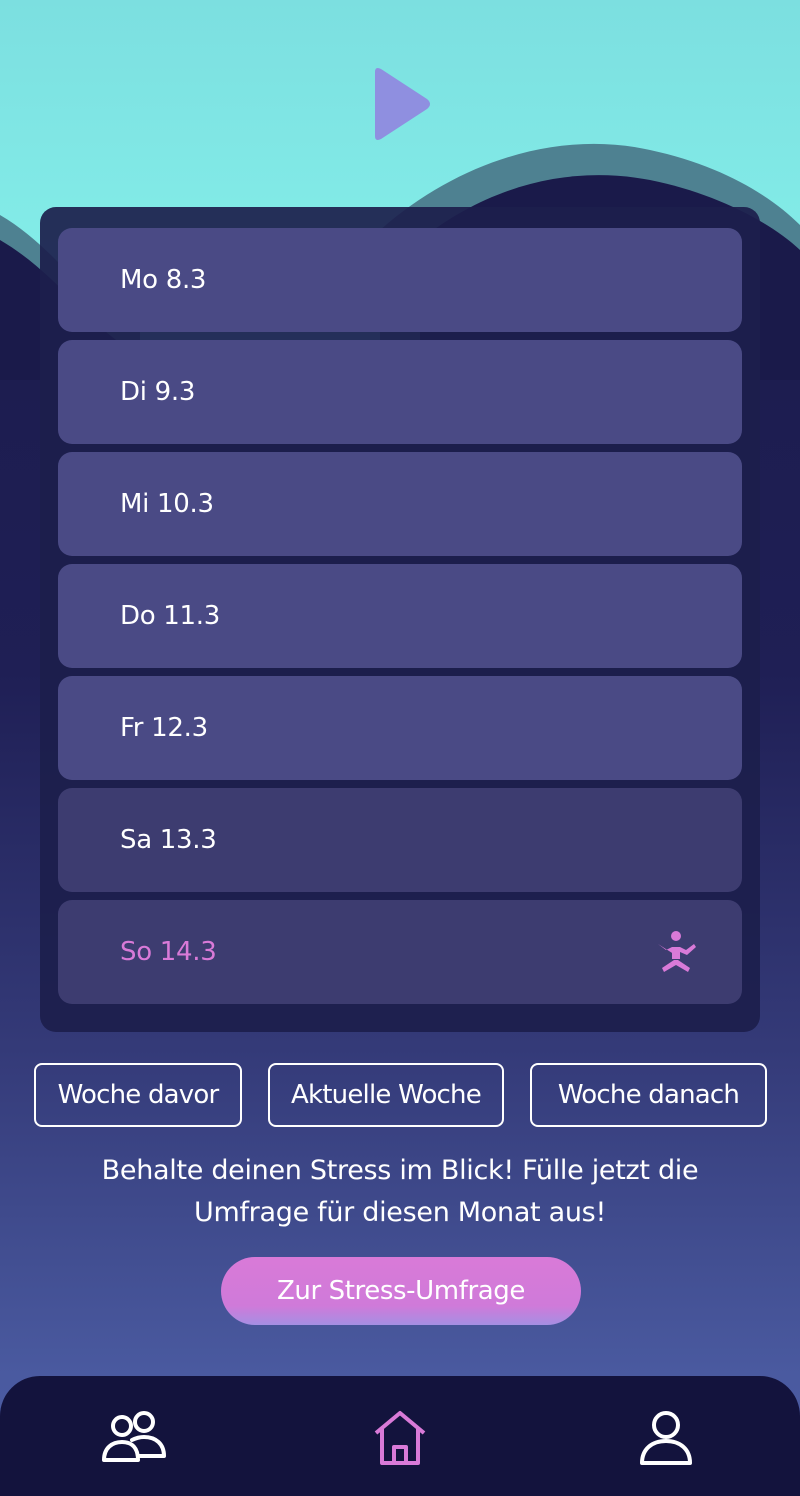  I want to click on day-label: Fr 12.3, so click(164, 728).